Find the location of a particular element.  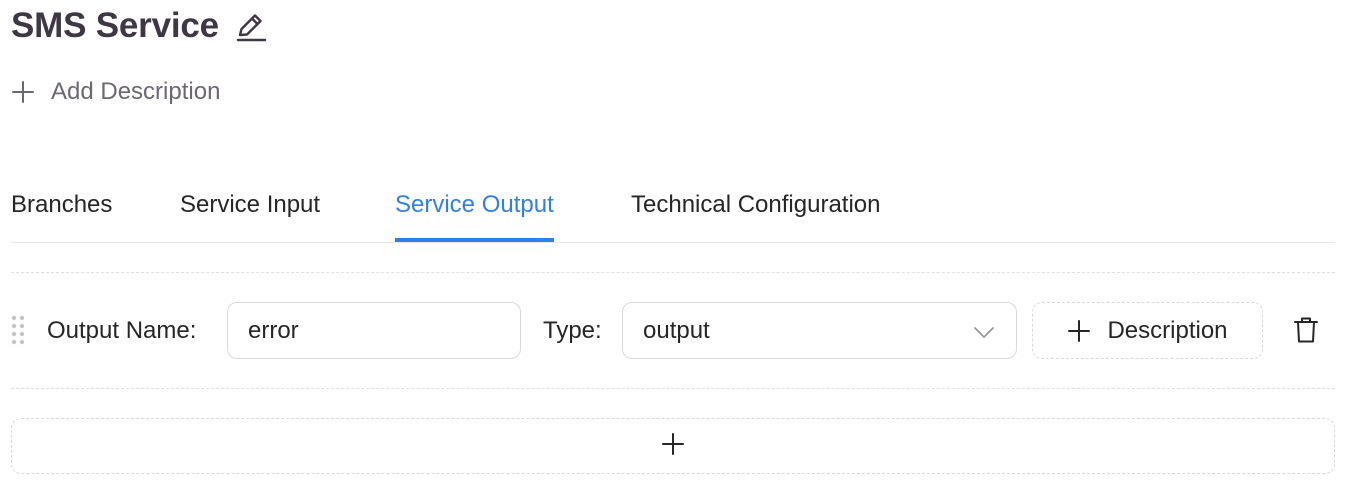

add-output-button is located at coordinates (673, 446).